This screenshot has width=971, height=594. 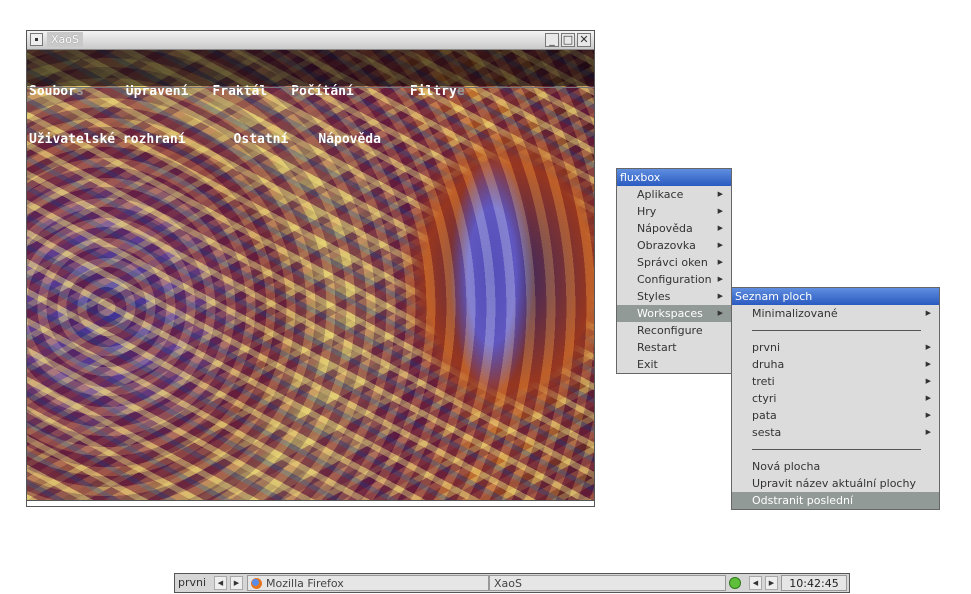 I want to click on menu-item-label: Exit, so click(x=647, y=364).